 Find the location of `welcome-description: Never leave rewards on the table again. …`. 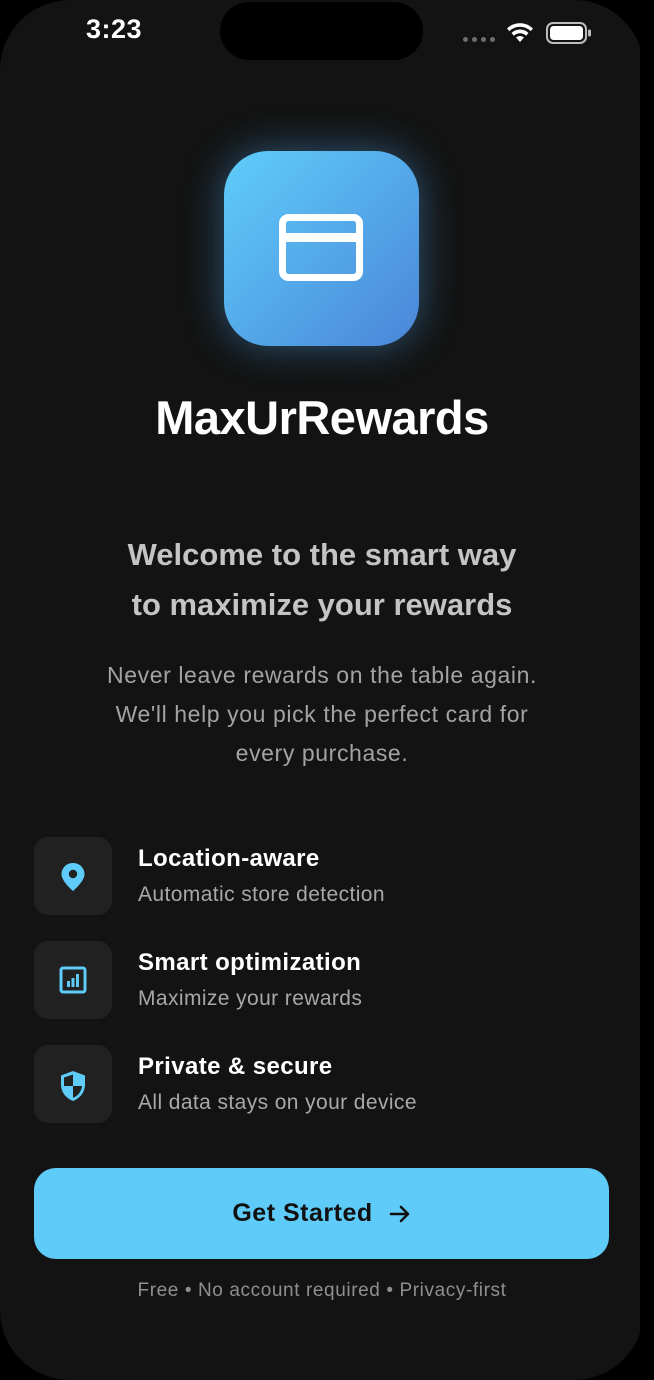

welcome-description: Never leave rewards on the table again. … is located at coordinates (322, 714).